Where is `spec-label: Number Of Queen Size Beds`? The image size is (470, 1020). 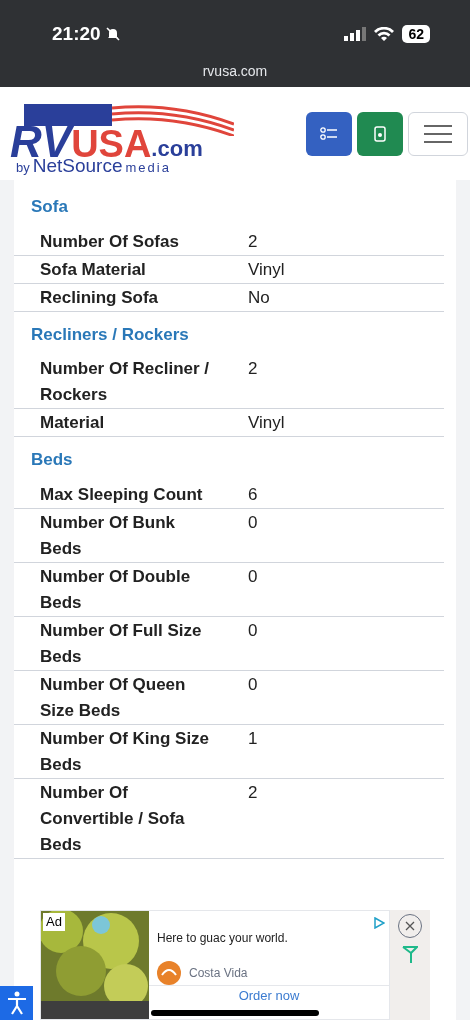 spec-label: Number Of Queen Size Beds is located at coordinates (113, 697).